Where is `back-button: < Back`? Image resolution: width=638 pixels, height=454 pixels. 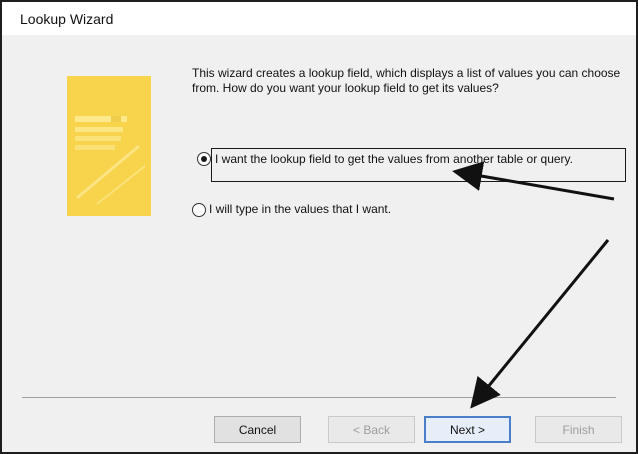 back-button: < Back is located at coordinates (371, 429).